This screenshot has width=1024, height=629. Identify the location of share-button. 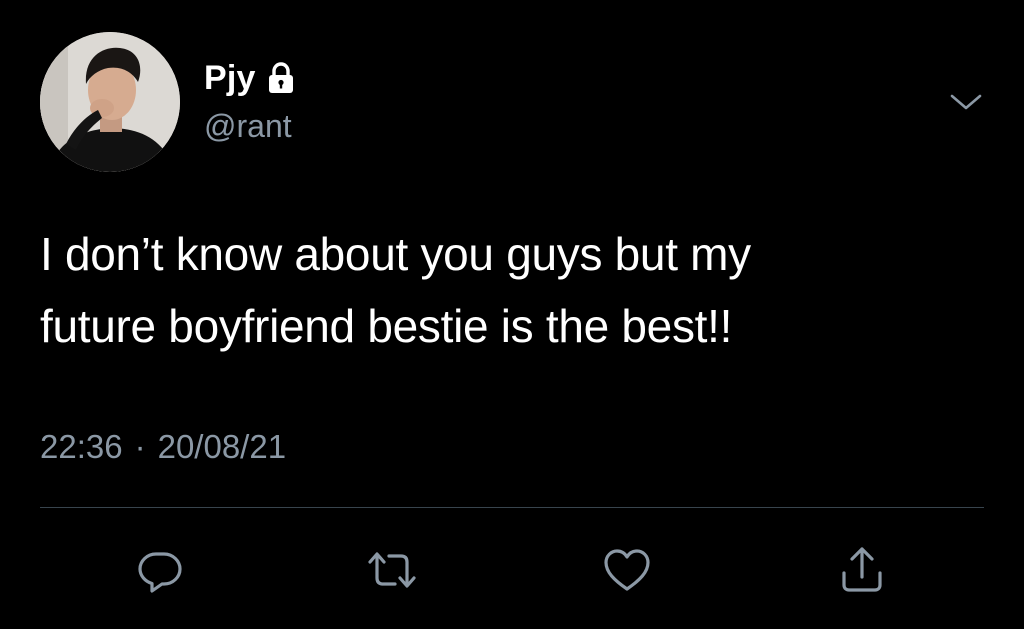
(862, 570).